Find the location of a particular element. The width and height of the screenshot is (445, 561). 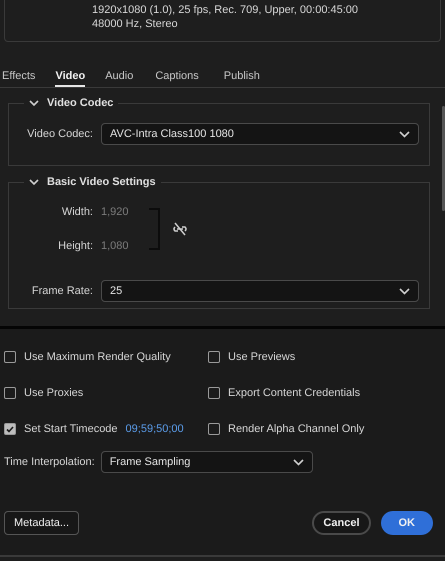

field-label: Video Codec: is located at coordinates (60, 134).